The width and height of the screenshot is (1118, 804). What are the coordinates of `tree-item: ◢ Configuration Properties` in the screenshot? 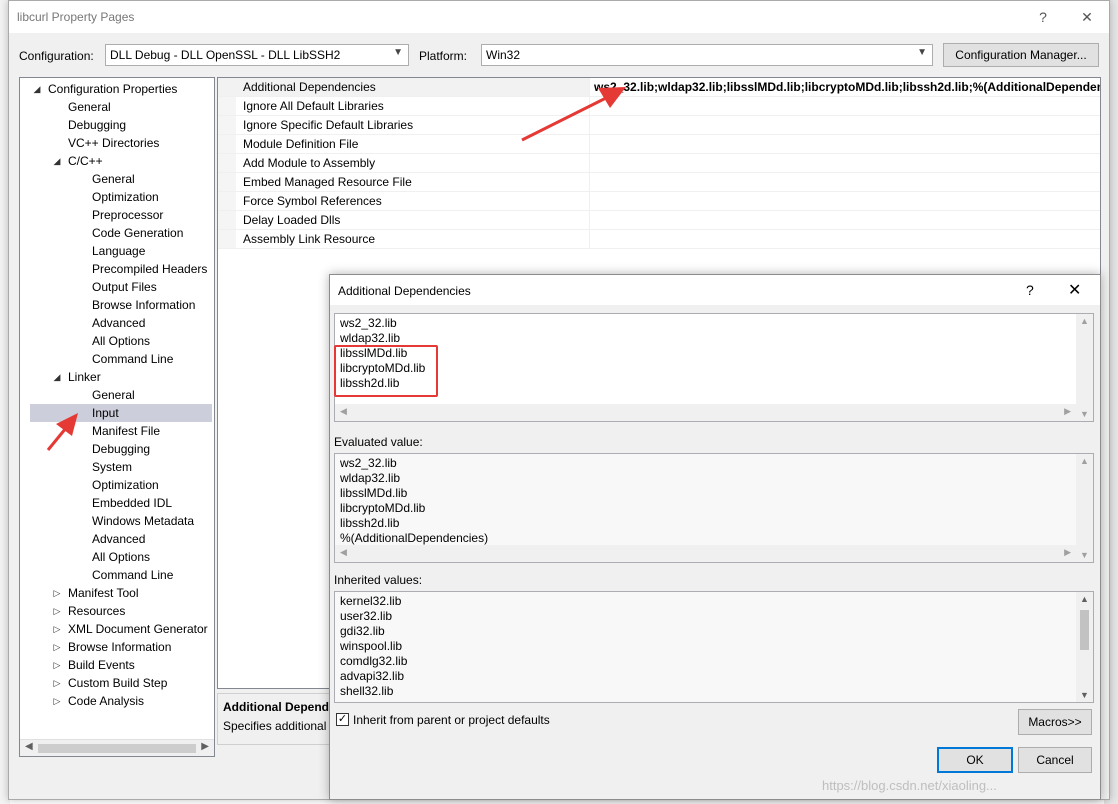 It's located at (117, 89).